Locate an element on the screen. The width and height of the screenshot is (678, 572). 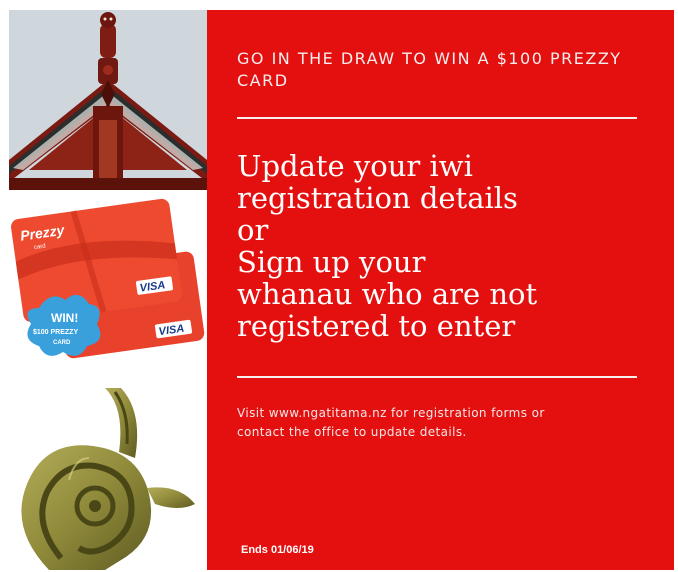
pounamu-carving-image is located at coordinates (108, 479).